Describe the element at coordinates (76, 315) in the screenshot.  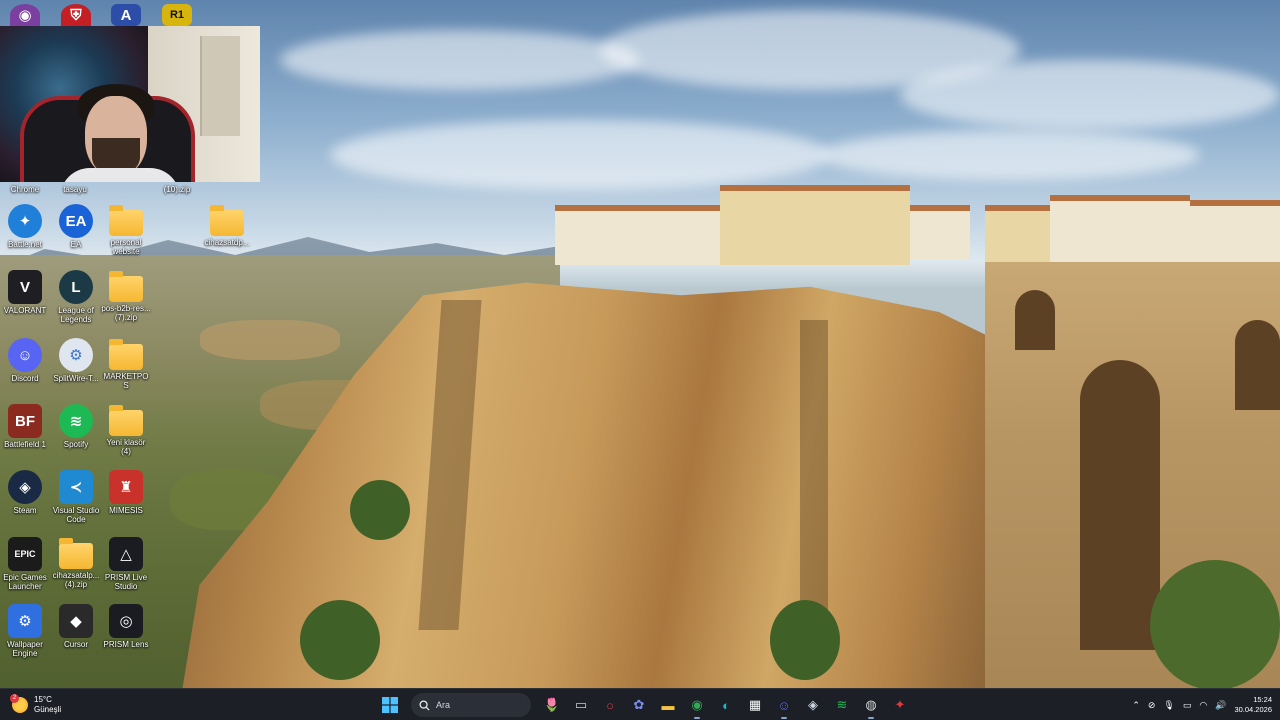
I see `desktop-icon-label: League of Legends` at that location.